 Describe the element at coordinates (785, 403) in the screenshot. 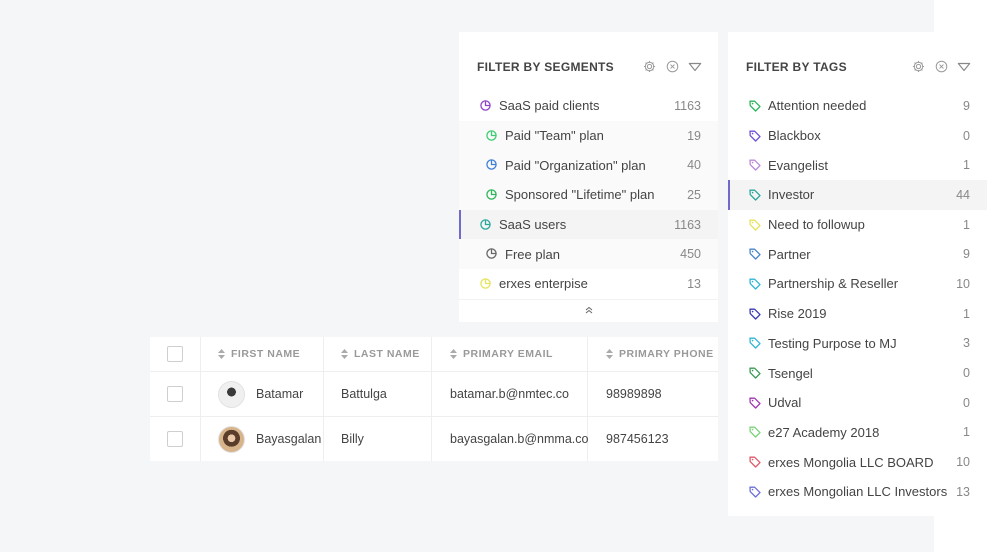

I see `tag-label: Udval` at that location.